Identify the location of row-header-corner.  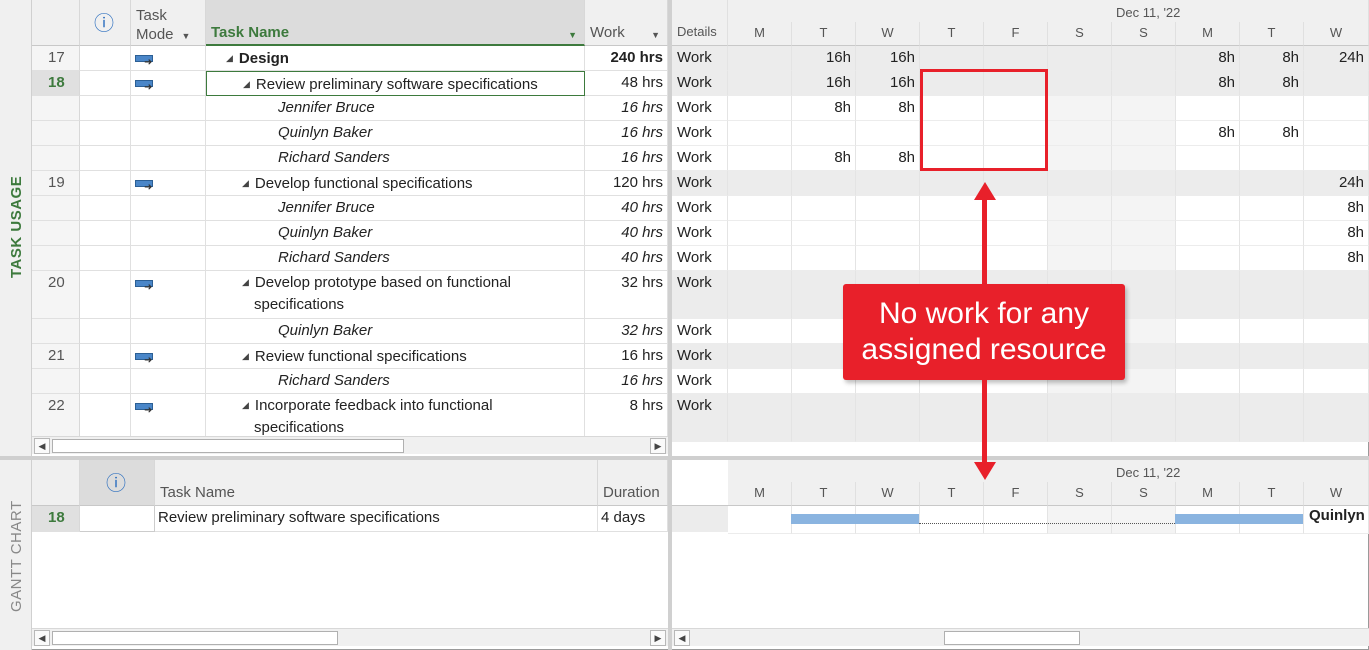
(56, 23).